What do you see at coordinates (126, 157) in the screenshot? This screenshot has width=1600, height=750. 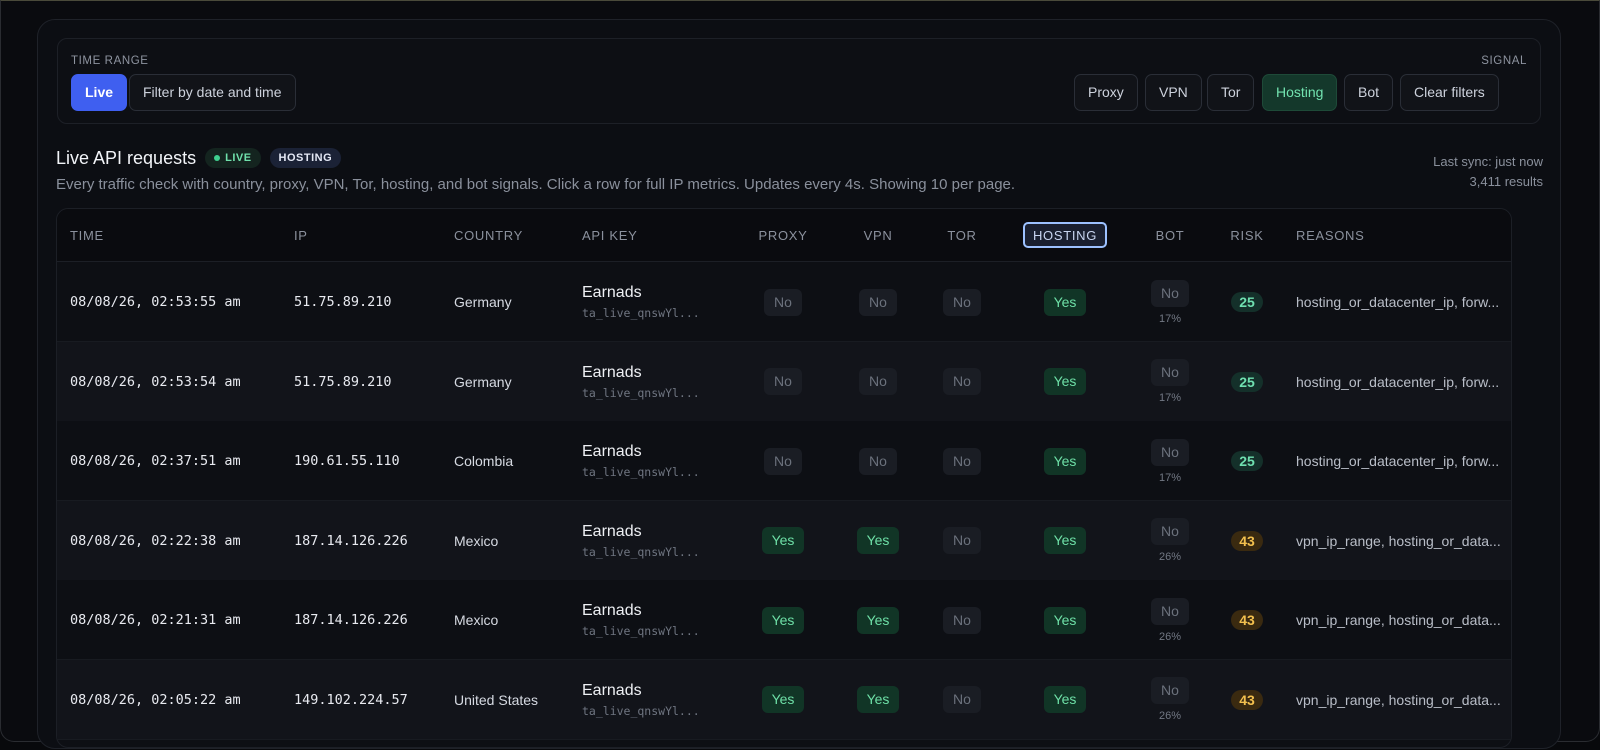 I see `page-title: Live API requests` at bounding box center [126, 157].